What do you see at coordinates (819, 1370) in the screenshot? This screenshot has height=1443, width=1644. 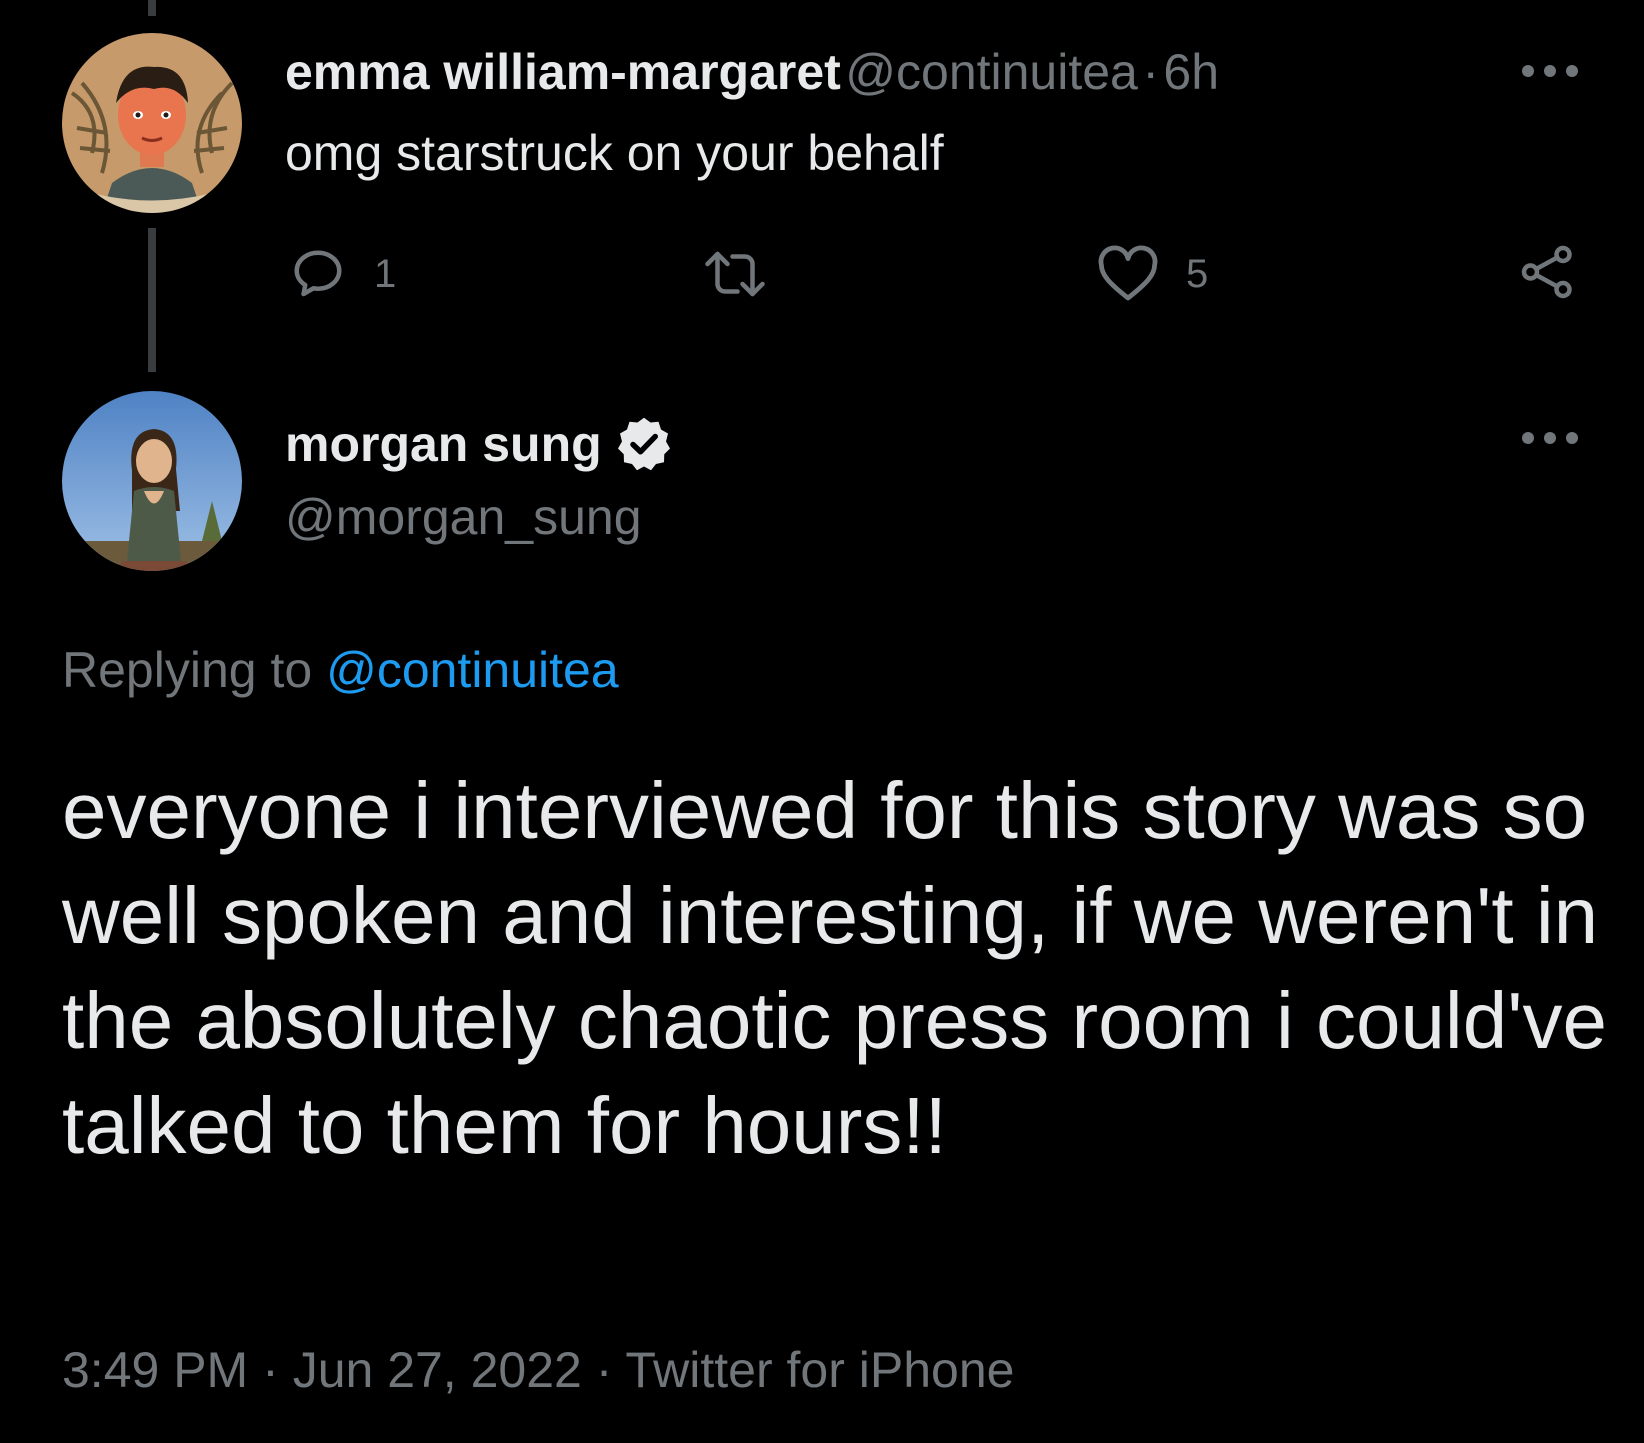 I see `tweet-source: Twitter for iPhone` at bounding box center [819, 1370].